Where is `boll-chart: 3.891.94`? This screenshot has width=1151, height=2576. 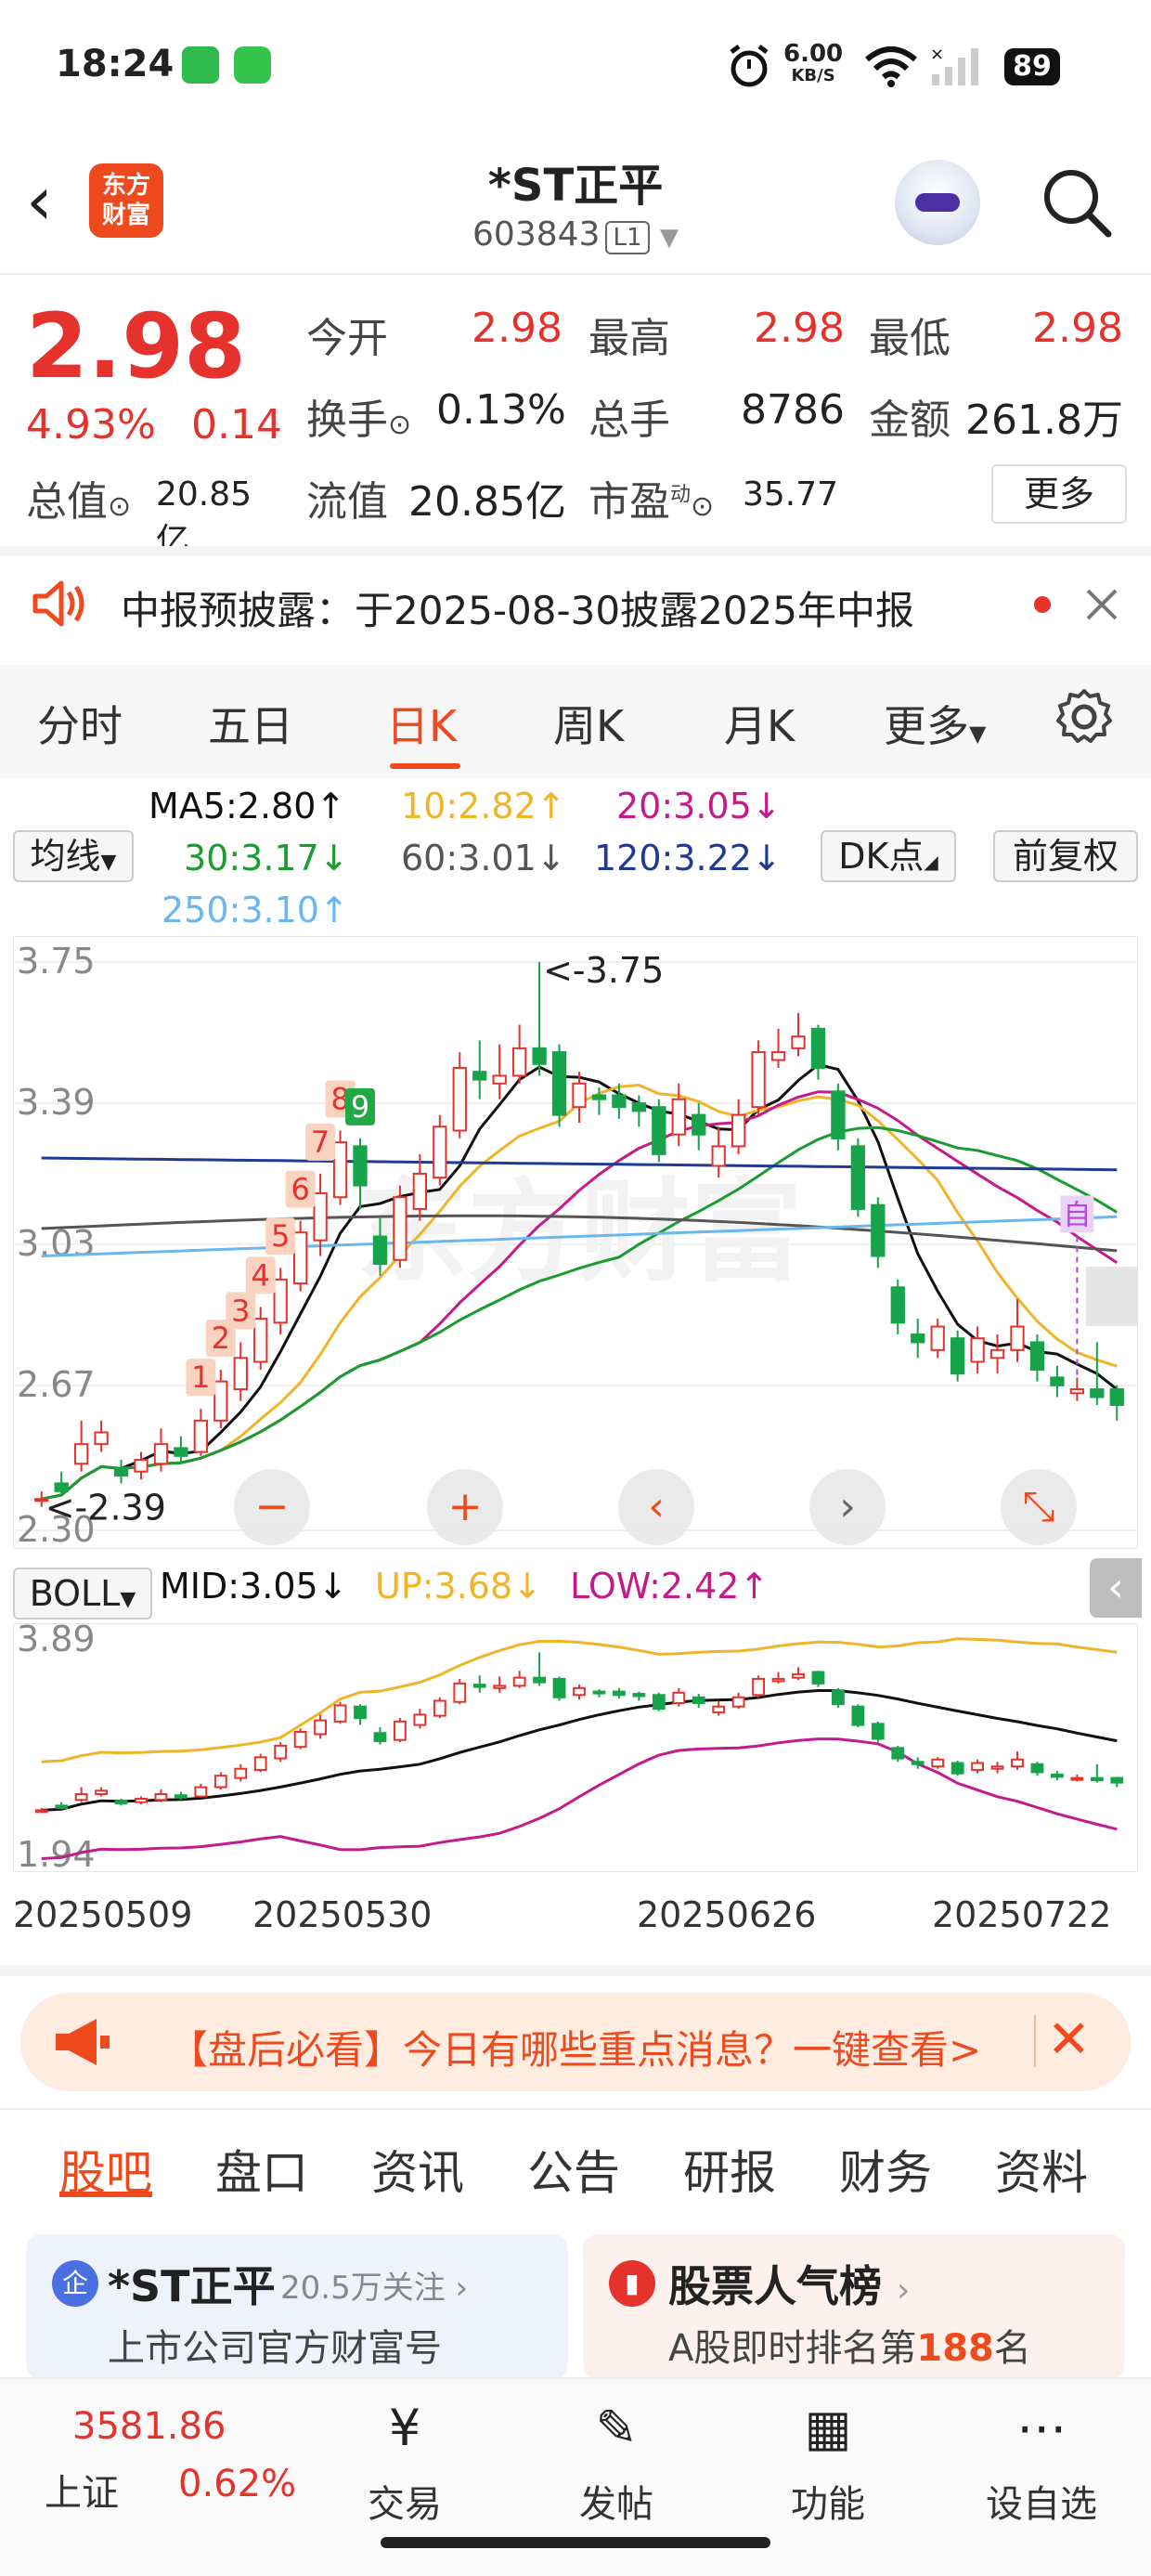 boll-chart: 3.891.94 is located at coordinates (575, 1747).